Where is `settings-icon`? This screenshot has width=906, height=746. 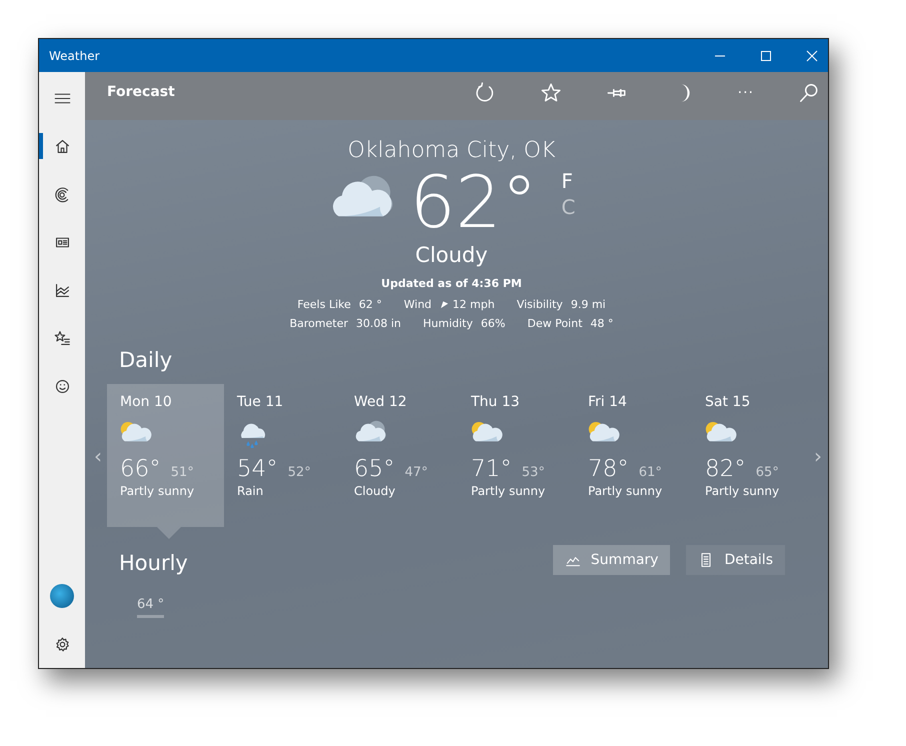 settings-icon is located at coordinates (62, 644).